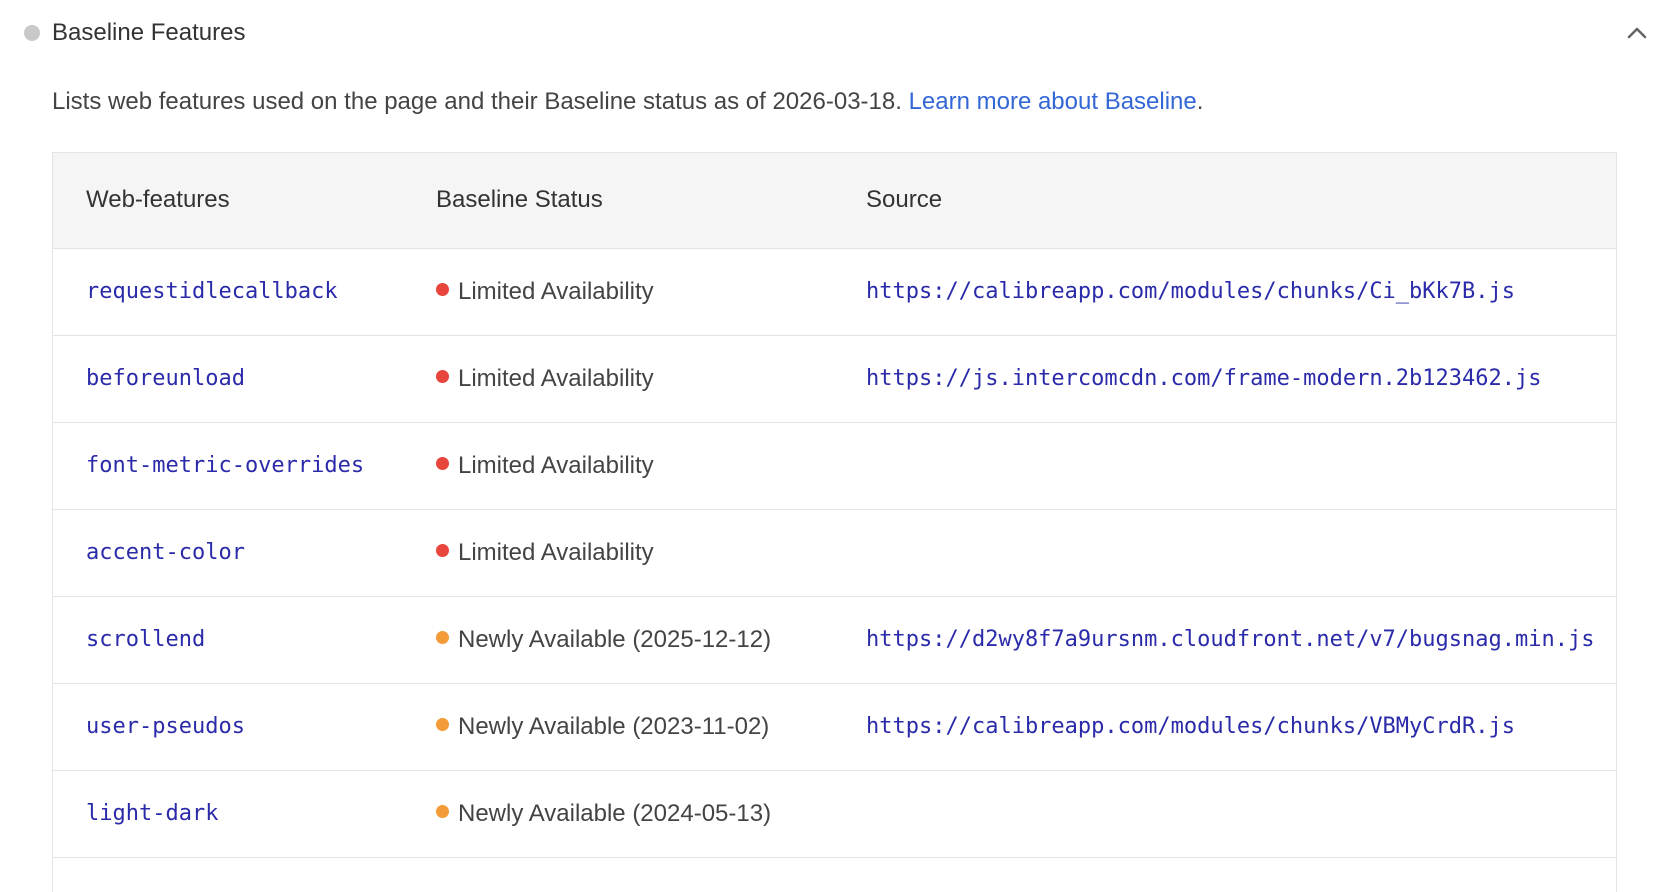  What do you see at coordinates (165, 378) in the screenshot?
I see `feature-name: beforeunload` at bounding box center [165, 378].